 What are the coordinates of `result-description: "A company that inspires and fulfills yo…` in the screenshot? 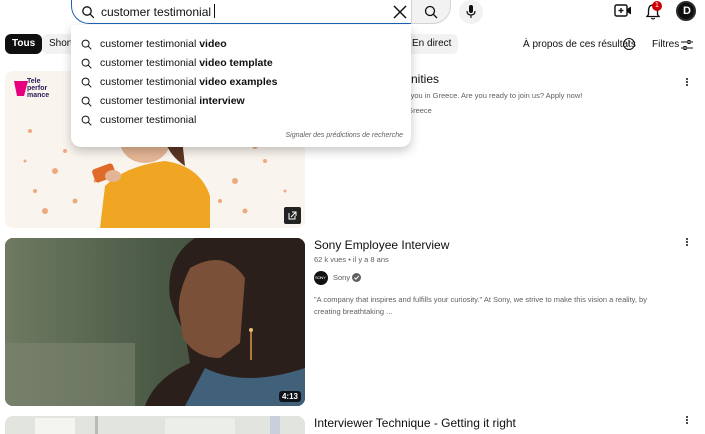 It's located at (480, 305).